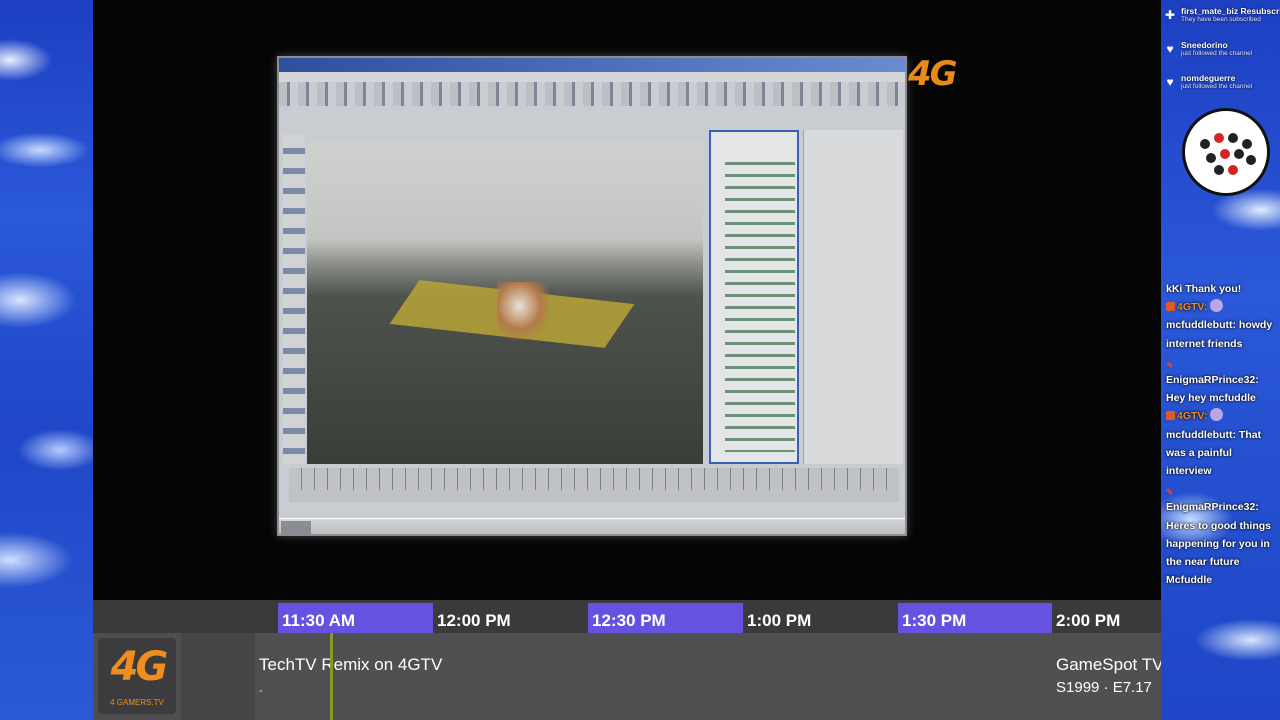 This screenshot has width=1280, height=720. I want to click on tool-palette, so click(294, 299).